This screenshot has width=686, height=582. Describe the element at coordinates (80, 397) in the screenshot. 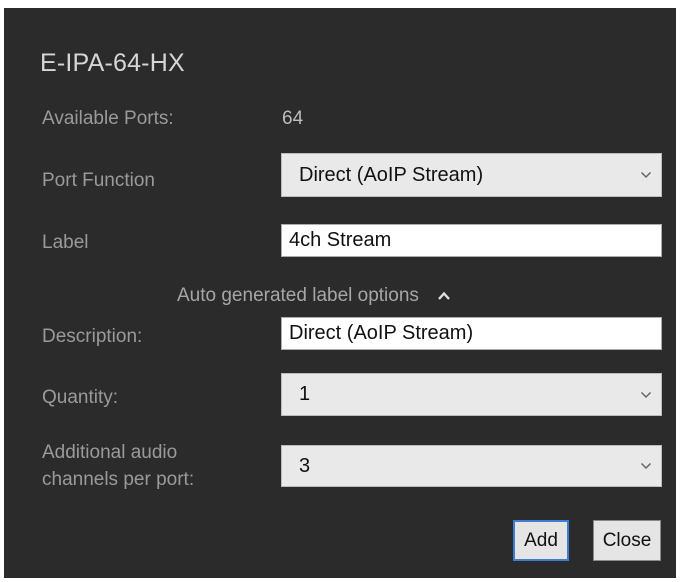

I see `quantity-label: Quantity:` at that location.